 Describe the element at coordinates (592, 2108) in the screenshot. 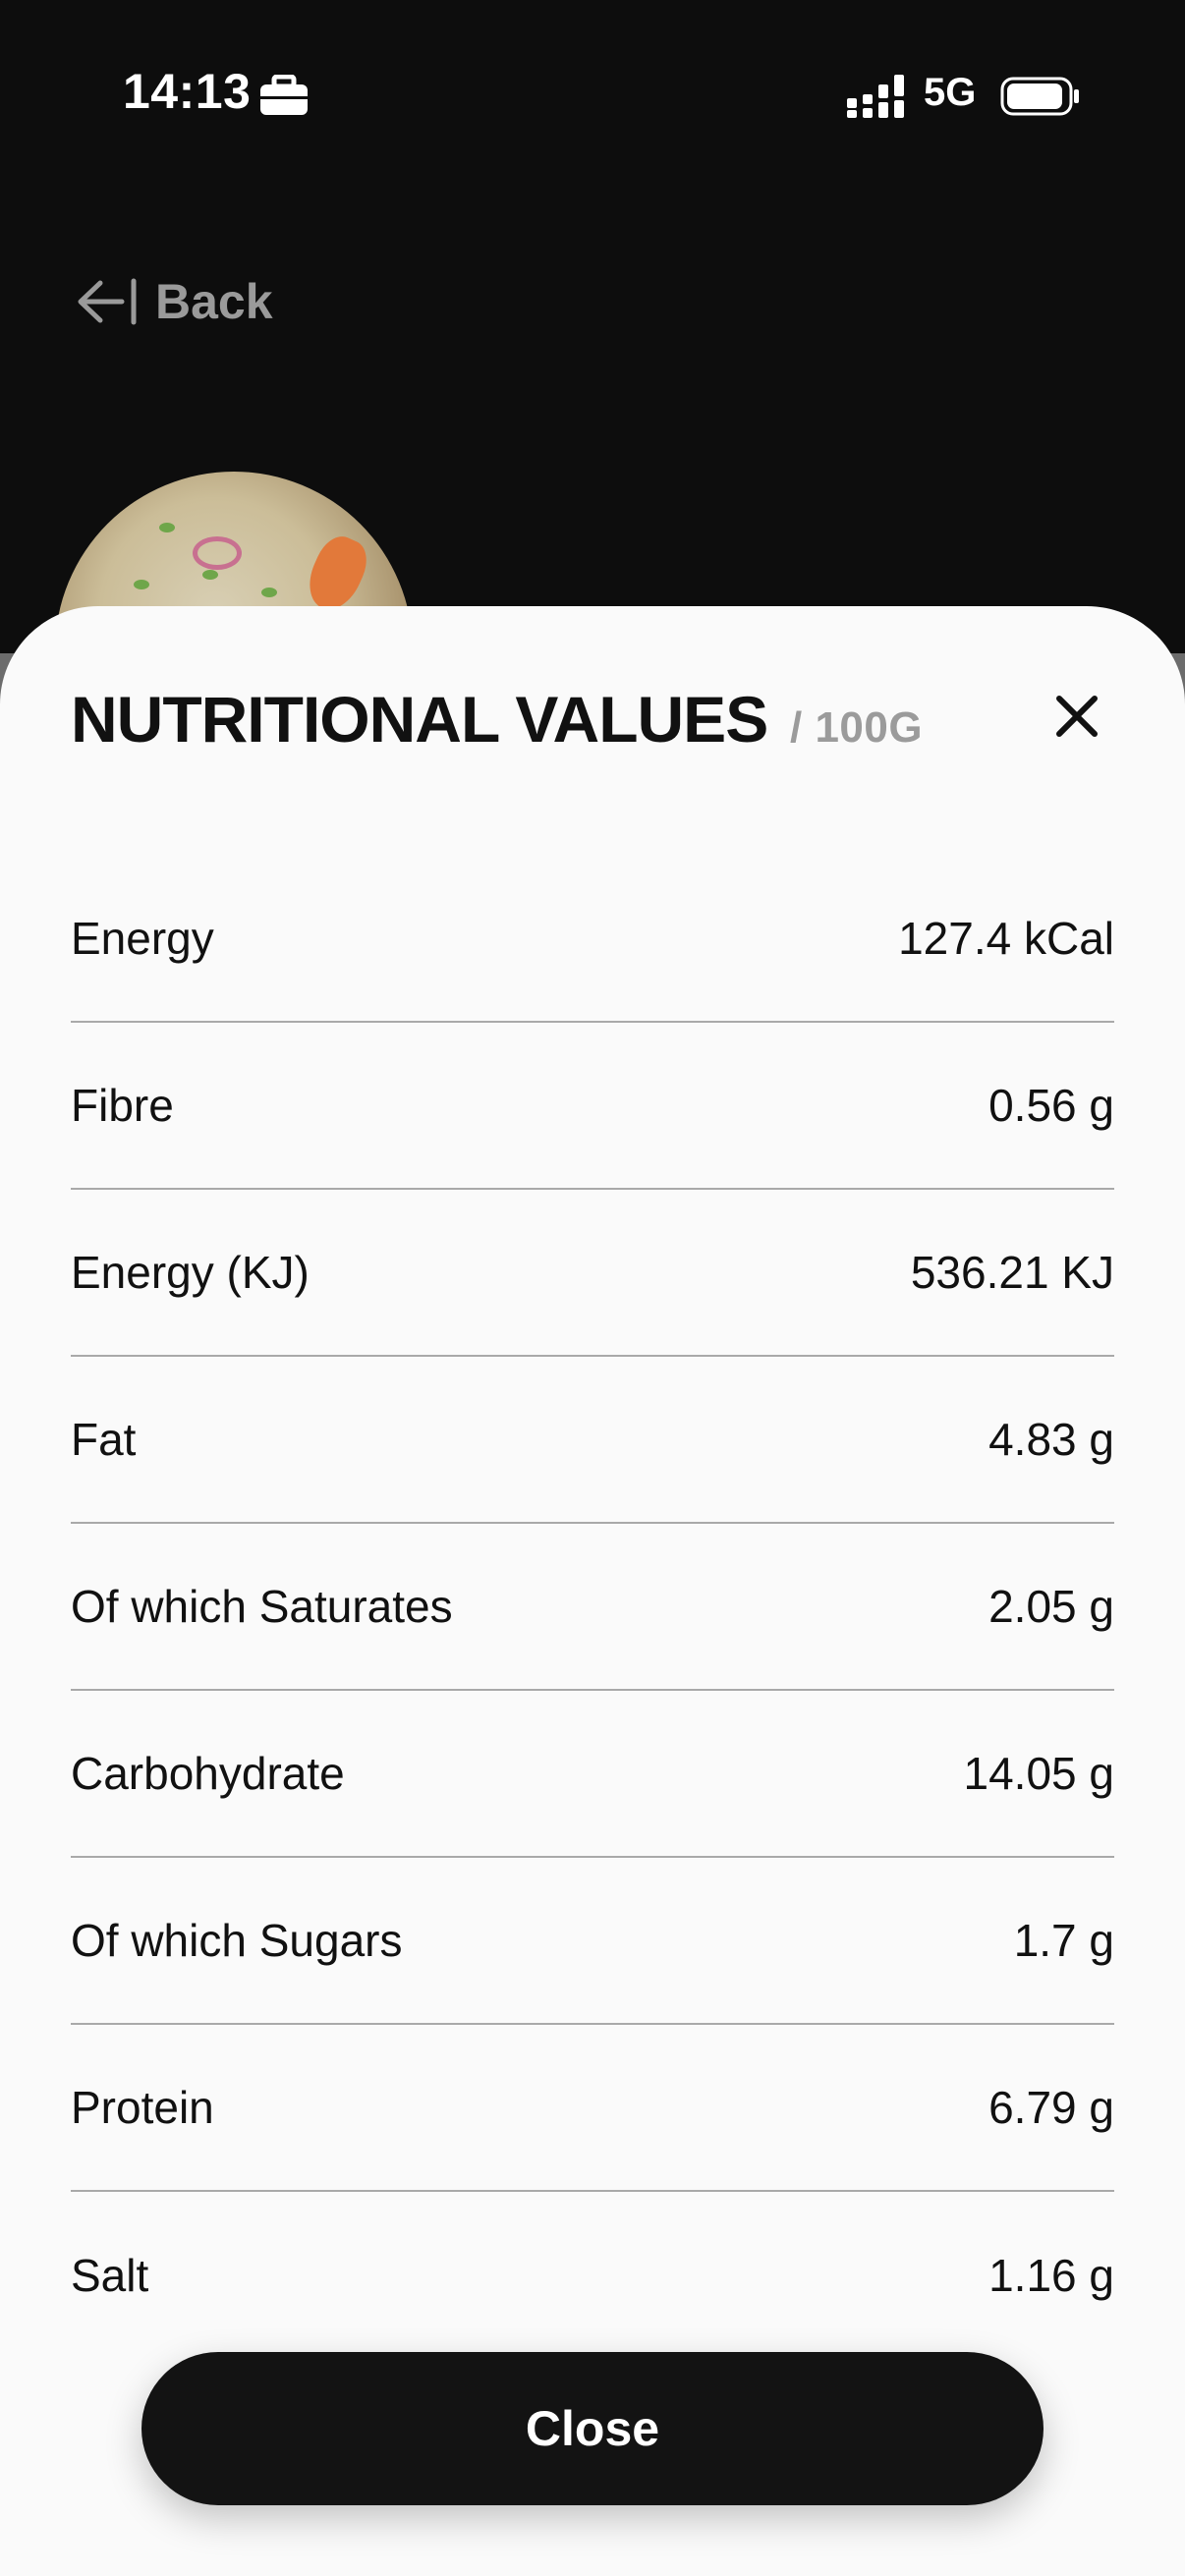

I see `nutrition-row: Protein 6.79 g` at that location.